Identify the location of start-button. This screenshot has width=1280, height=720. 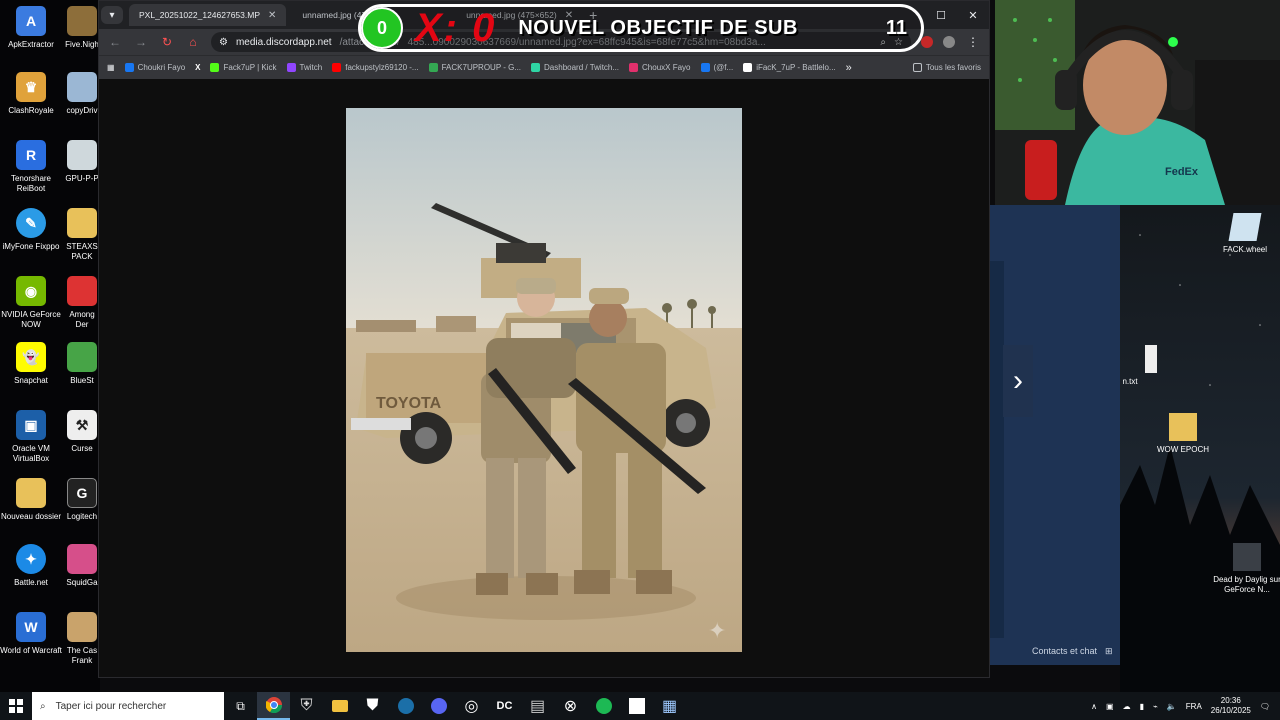
(16, 706).